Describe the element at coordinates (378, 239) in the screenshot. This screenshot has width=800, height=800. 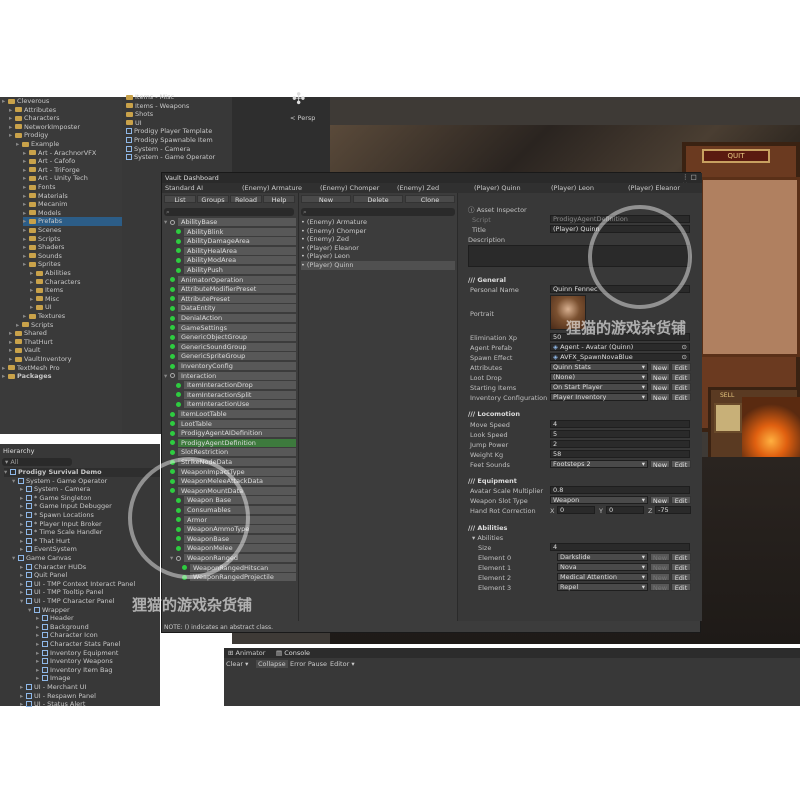
I see `entity-item: • (Enemy) Zed` at that location.